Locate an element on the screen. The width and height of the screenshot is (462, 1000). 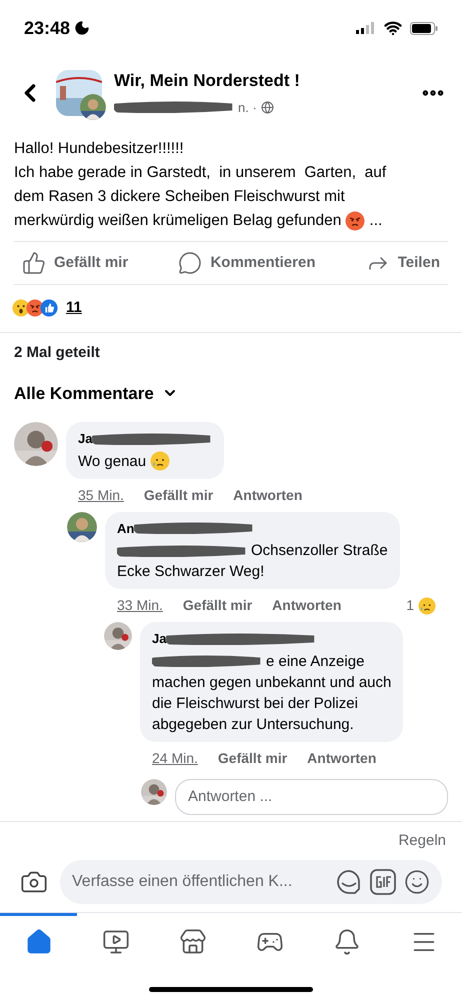
comment-text: e eine Anzeige is located at coordinates (315, 662).